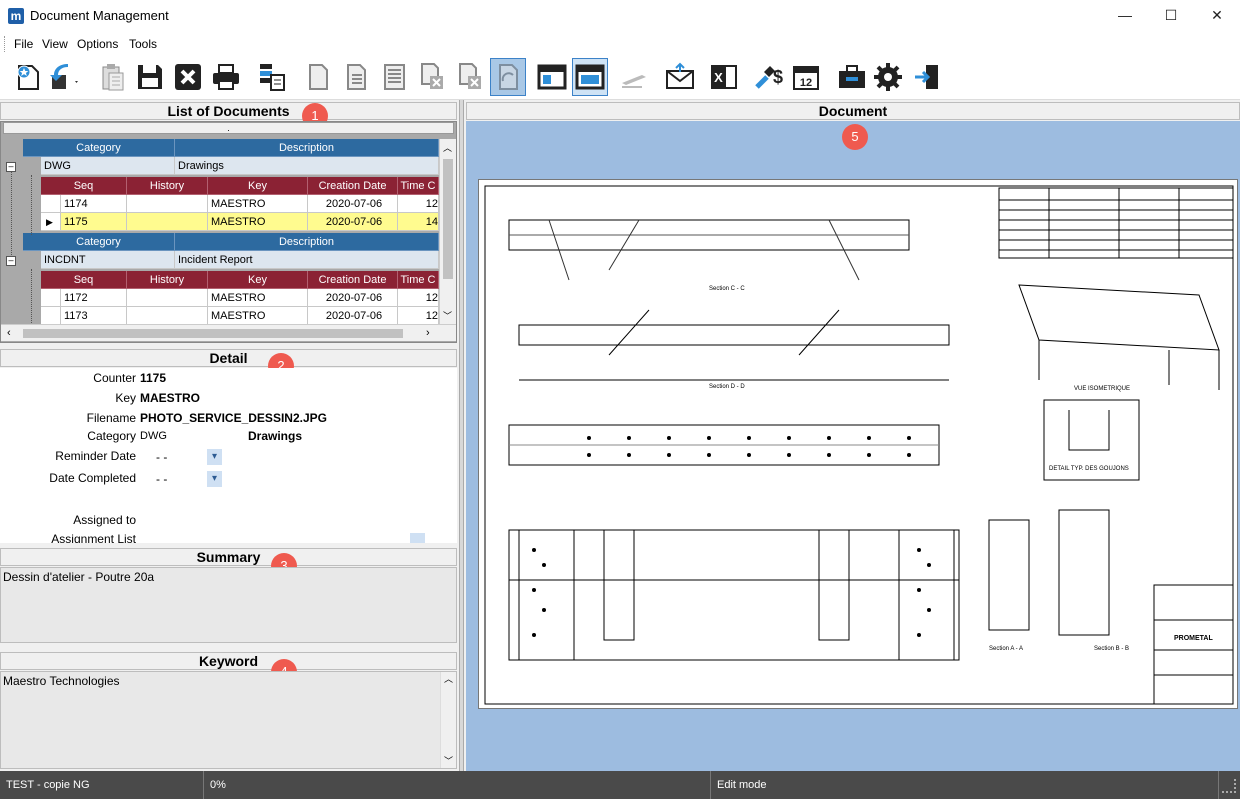  I want to click on undo-icon, so click(64, 77).